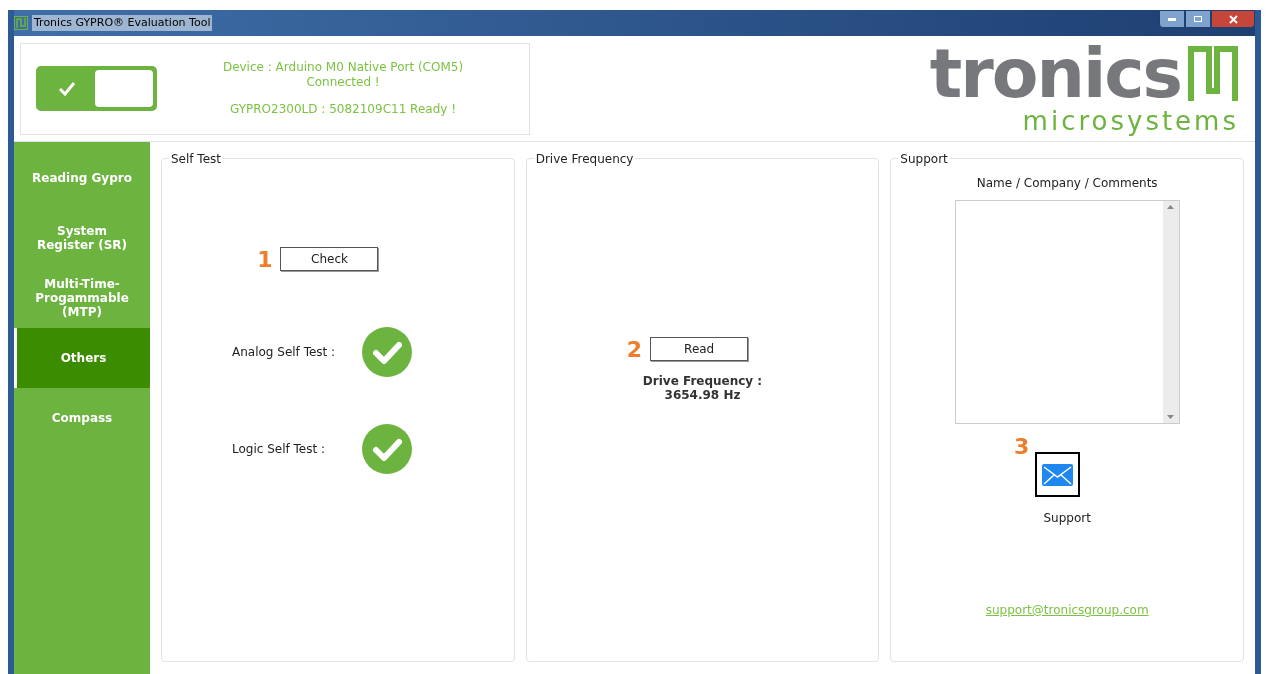 The image size is (1269, 674). I want to click on sidebar-item: Others, so click(82, 358).